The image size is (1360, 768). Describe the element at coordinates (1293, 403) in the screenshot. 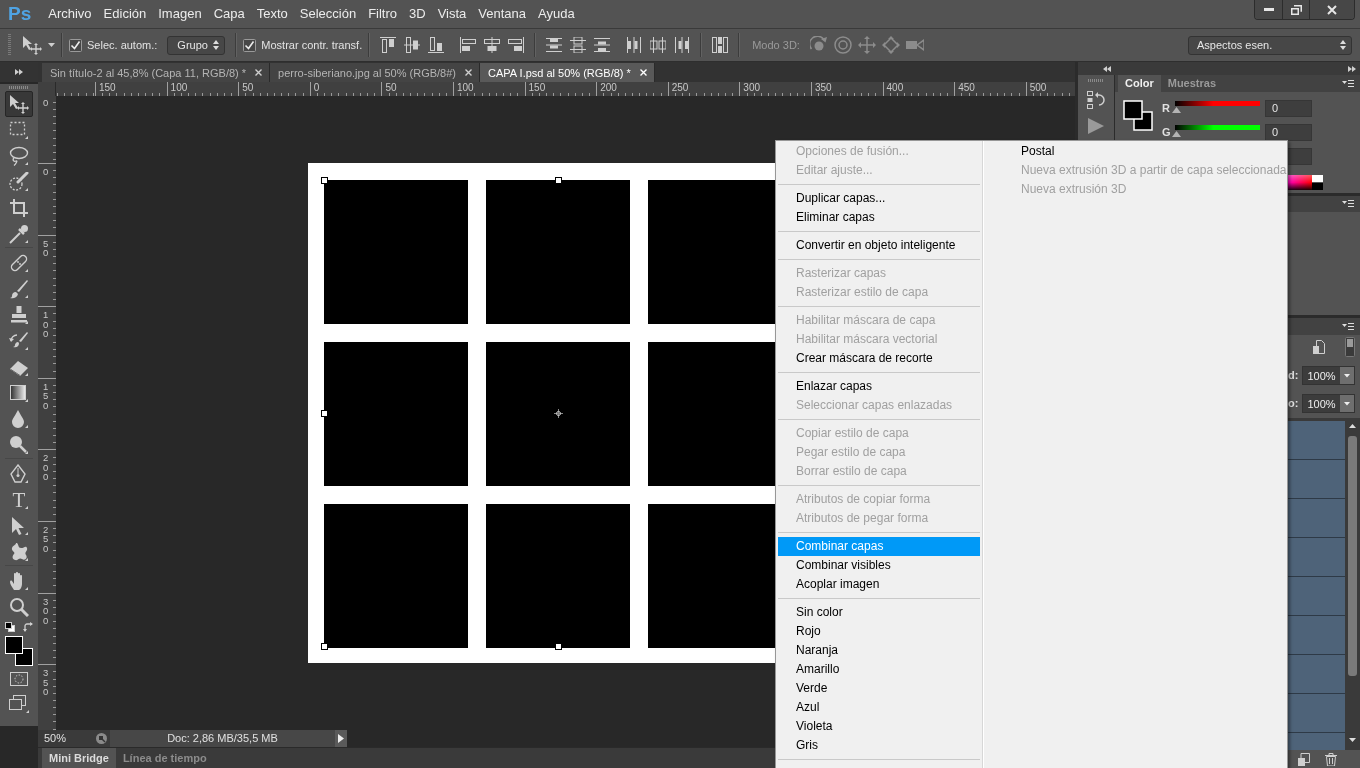

I see `field-label: o:` at that location.